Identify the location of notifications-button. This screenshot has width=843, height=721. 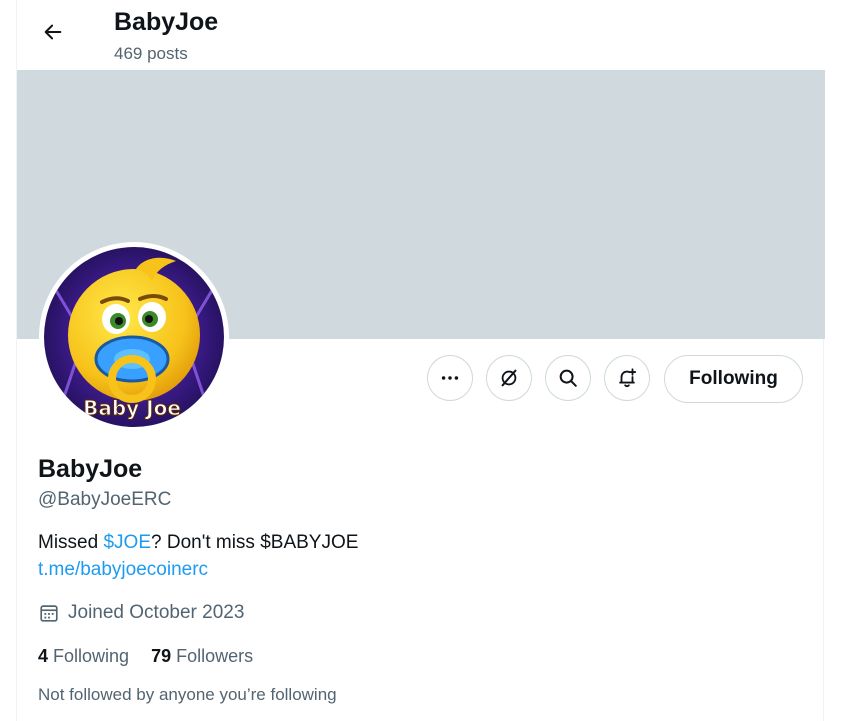
(627, 378).